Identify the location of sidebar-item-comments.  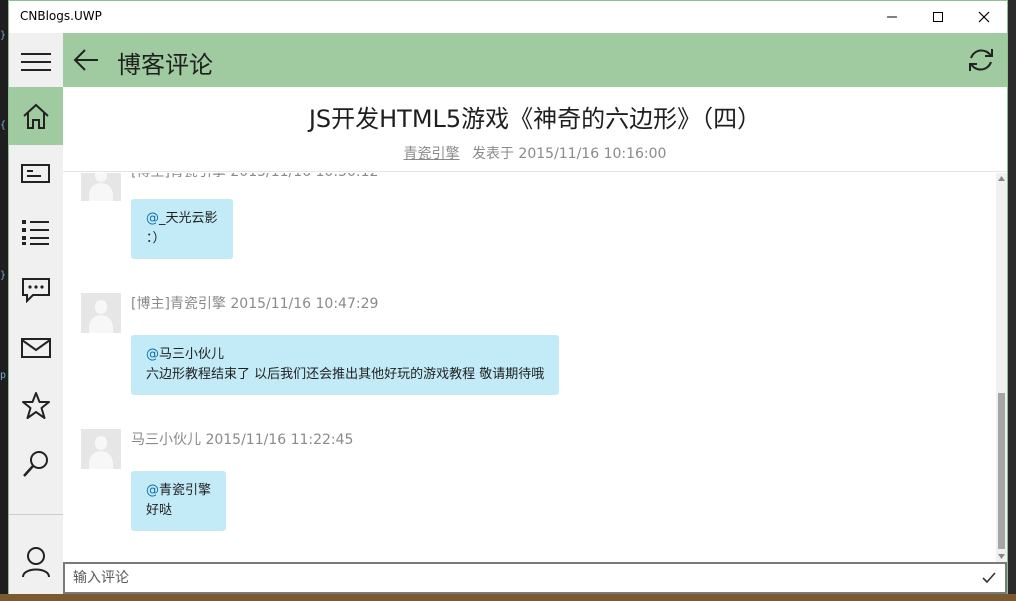
(36, 290).